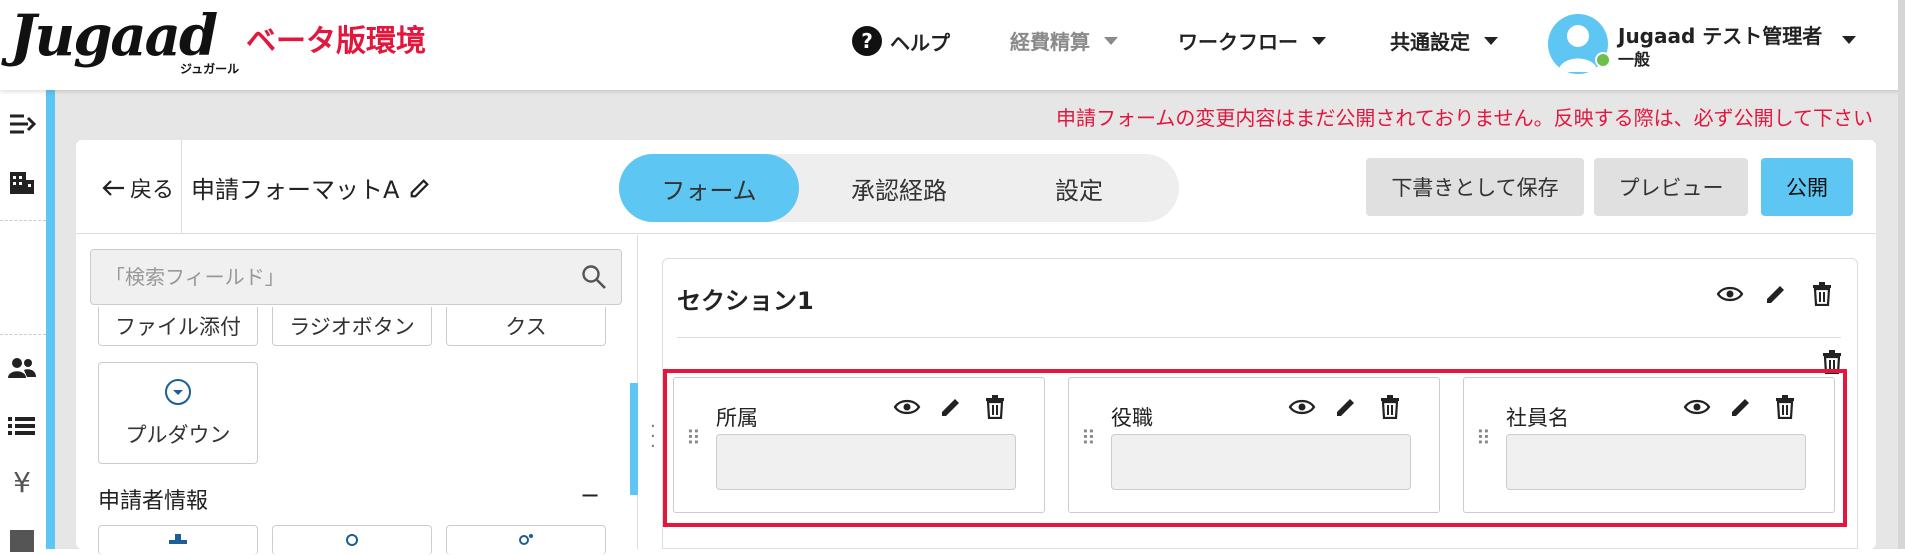 This screenshot has height=555, width=1905. What do you see at coordinates (114, 36) in the screenshot?
I see `logo-text: Jugaad` at bounding box center [114, 36].